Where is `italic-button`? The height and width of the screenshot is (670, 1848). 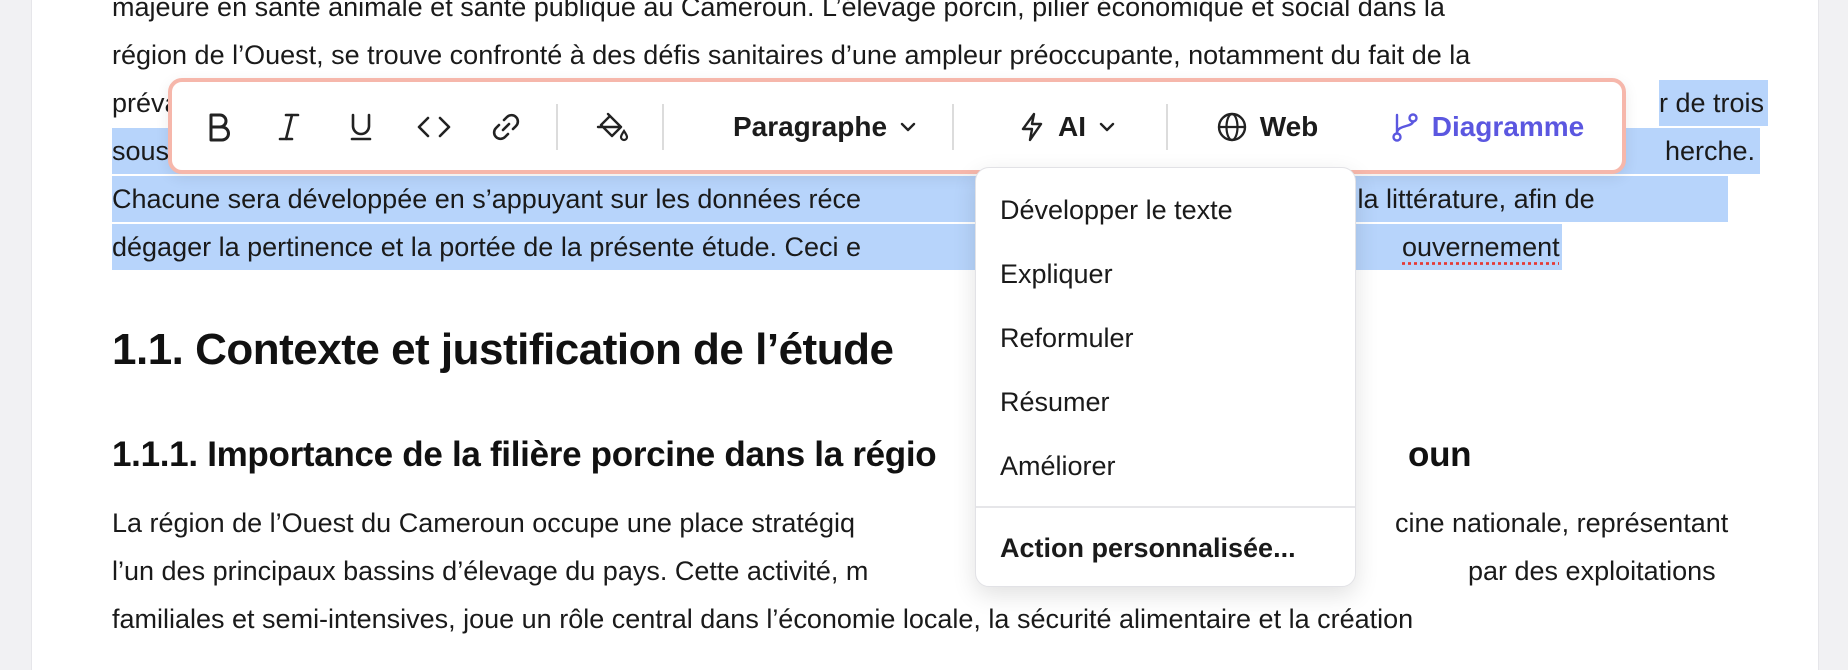
italic-button is located at coordinates (289, 127).